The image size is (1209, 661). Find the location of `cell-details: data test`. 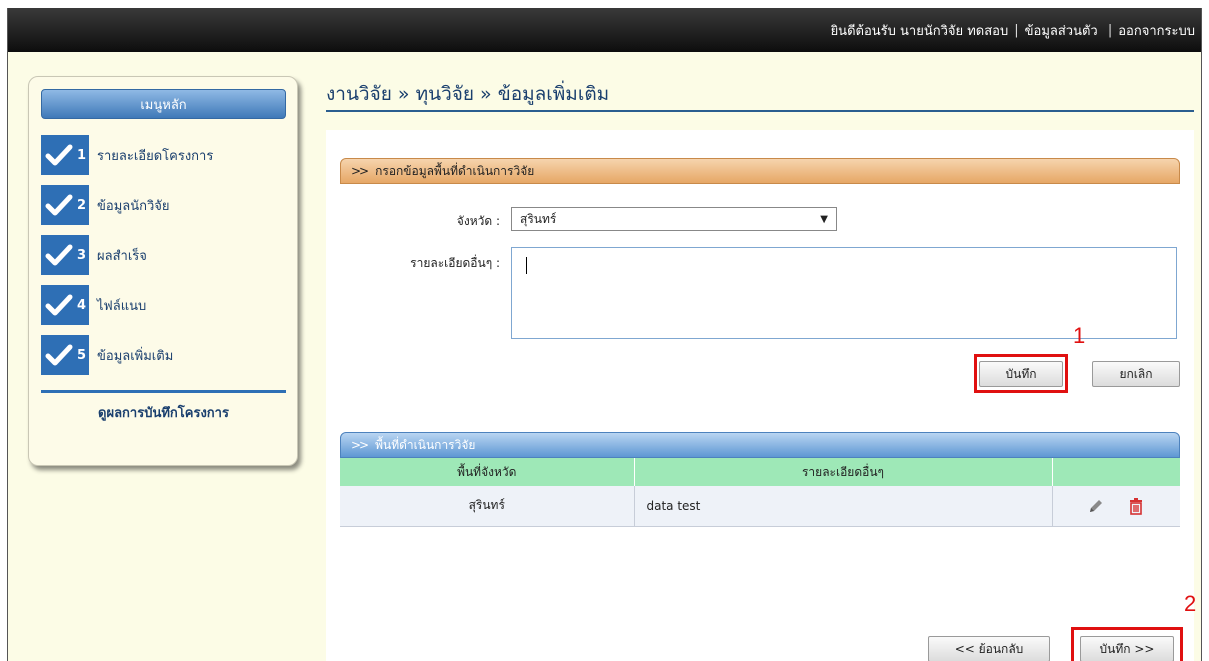

cell-details: data test is located at coordinates (843, 506).